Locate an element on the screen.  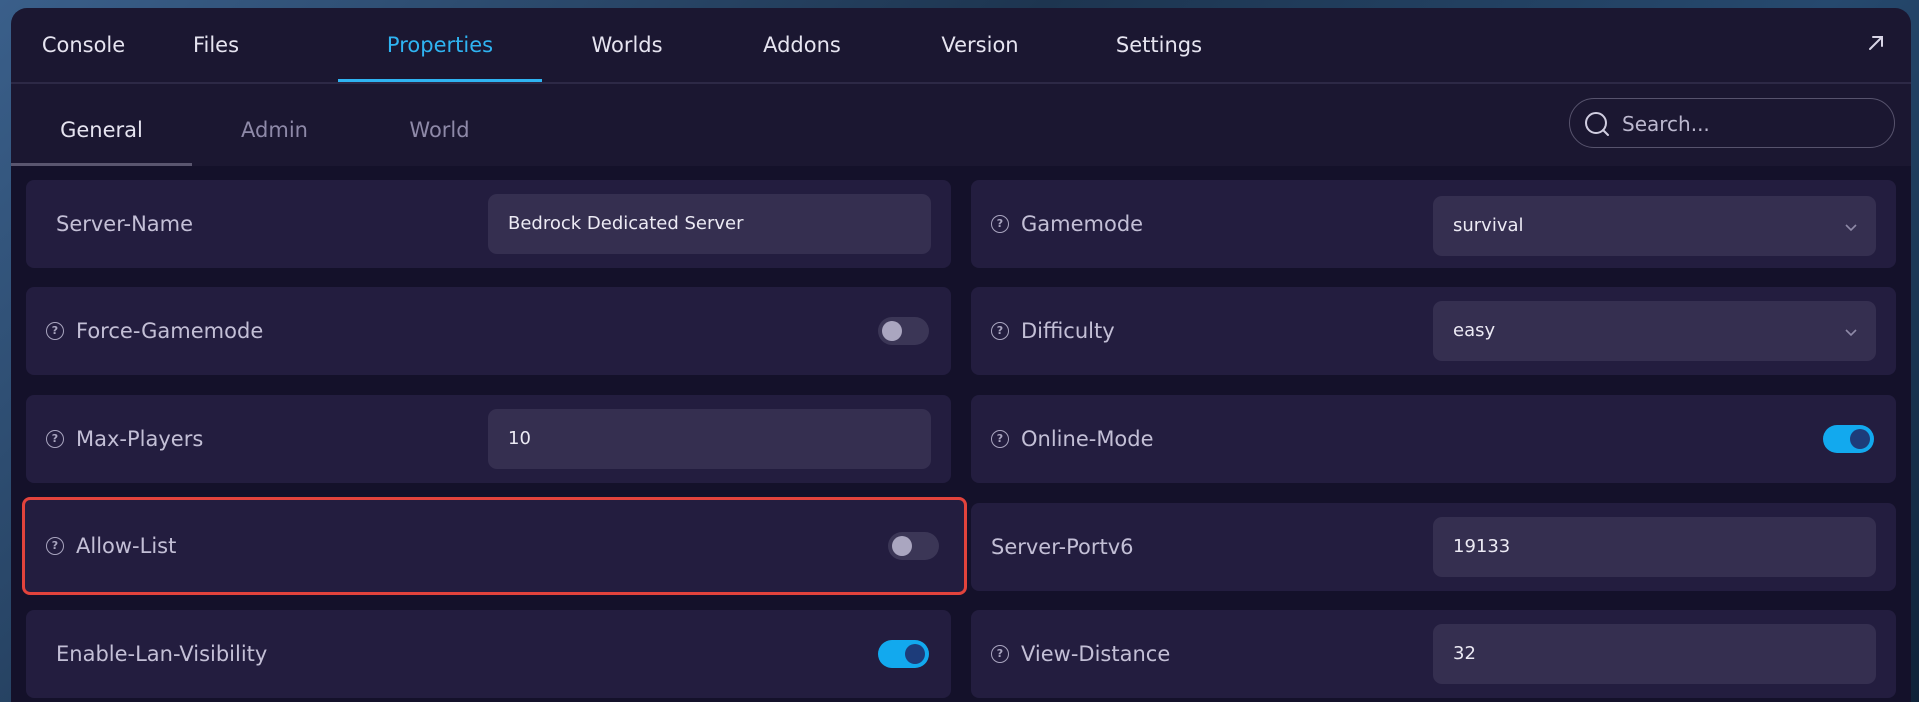
property-server-portv6: Server-Portv6 19133 is located at coordinates (1433, 547).